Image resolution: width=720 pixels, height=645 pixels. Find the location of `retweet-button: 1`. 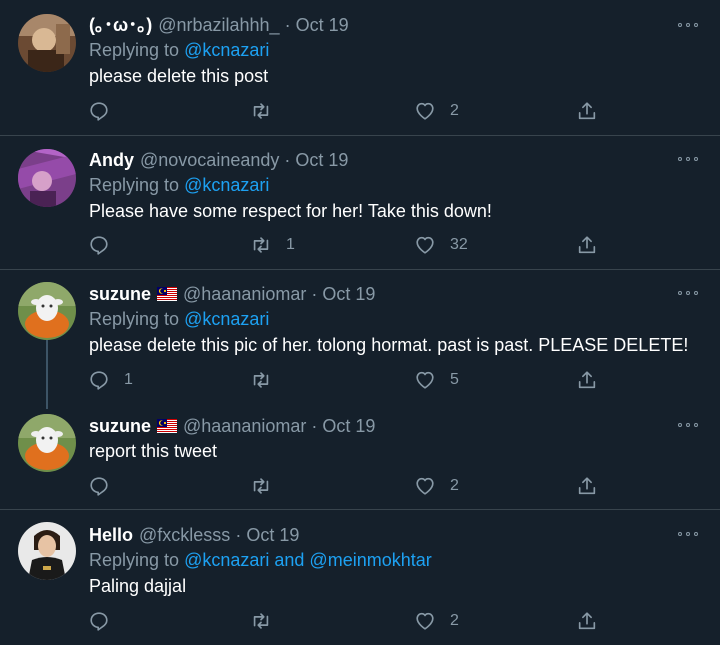

retweet-button: 1 is located at coordinates (272, 245).